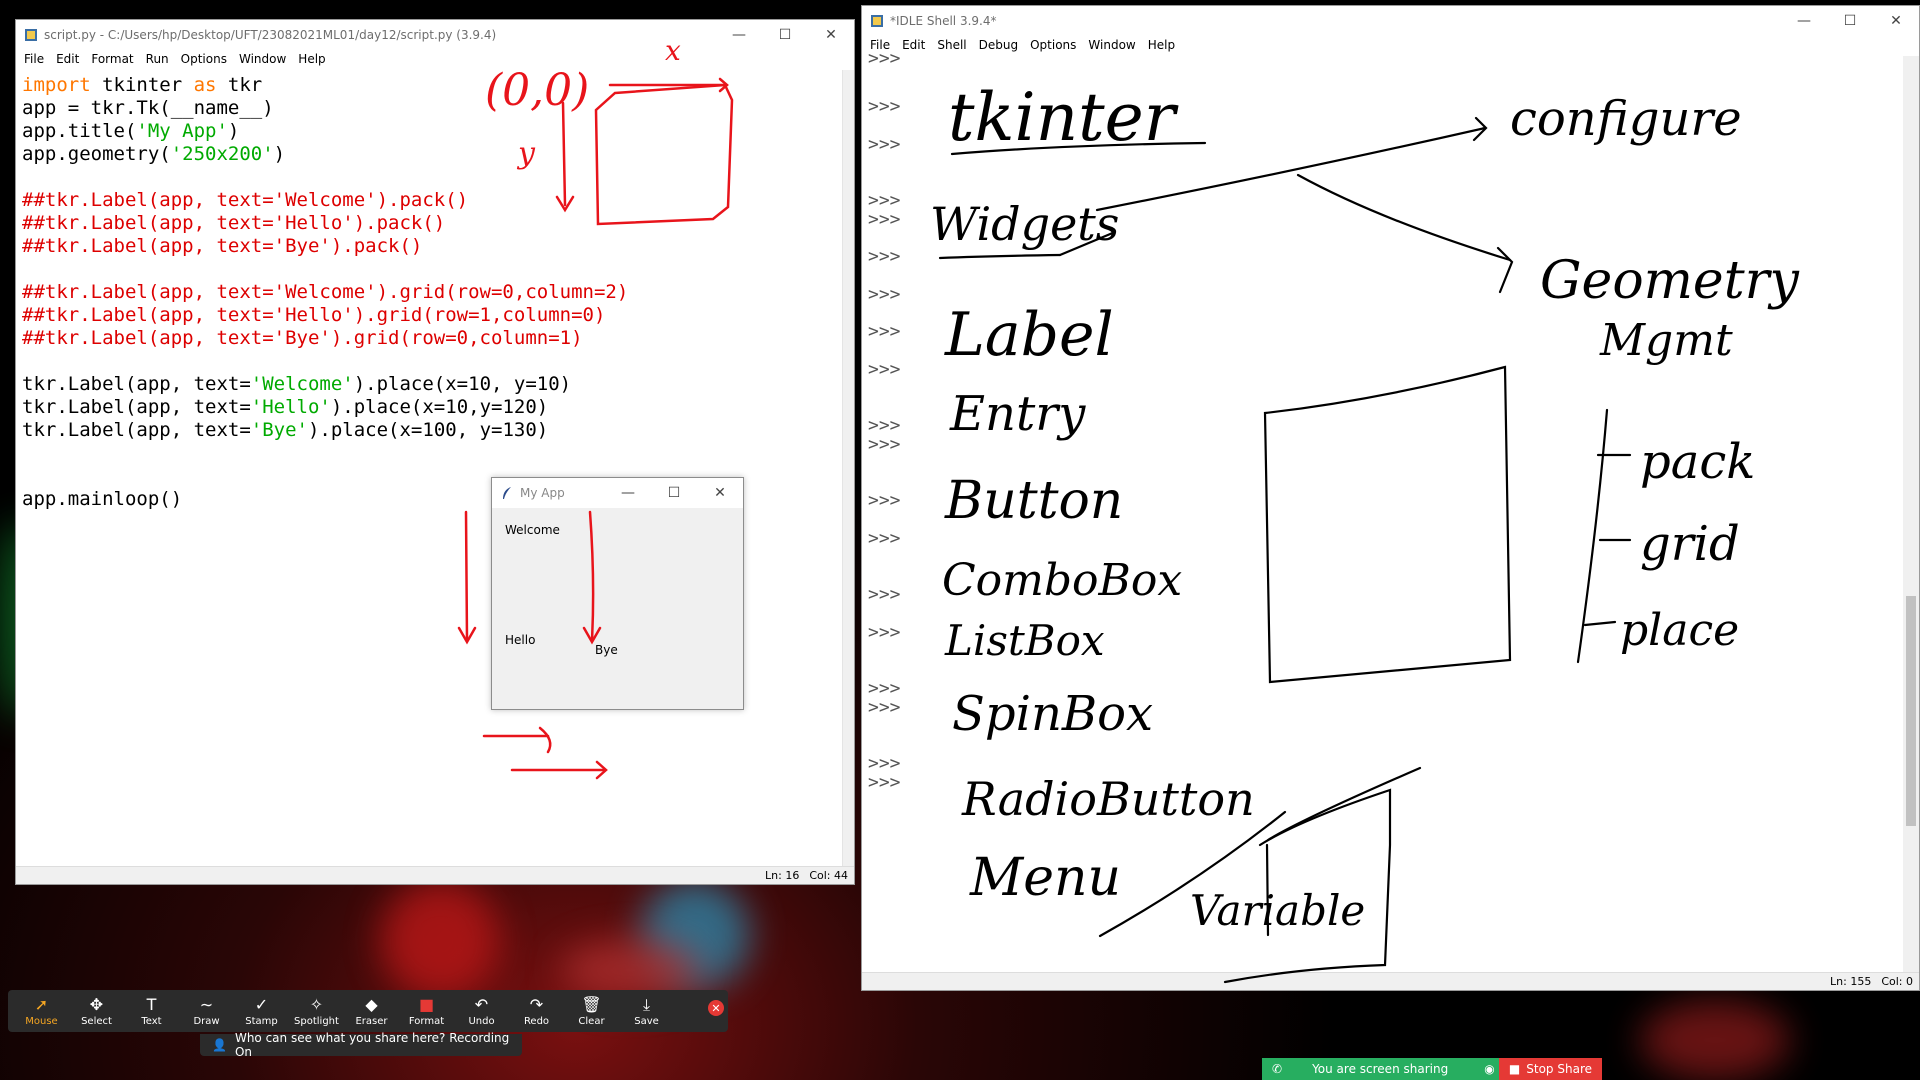 Image resolution: width=1920 pixels, height=1080 pixels. I want to click on tool-select: ✥ Select, so click(96, 1011).